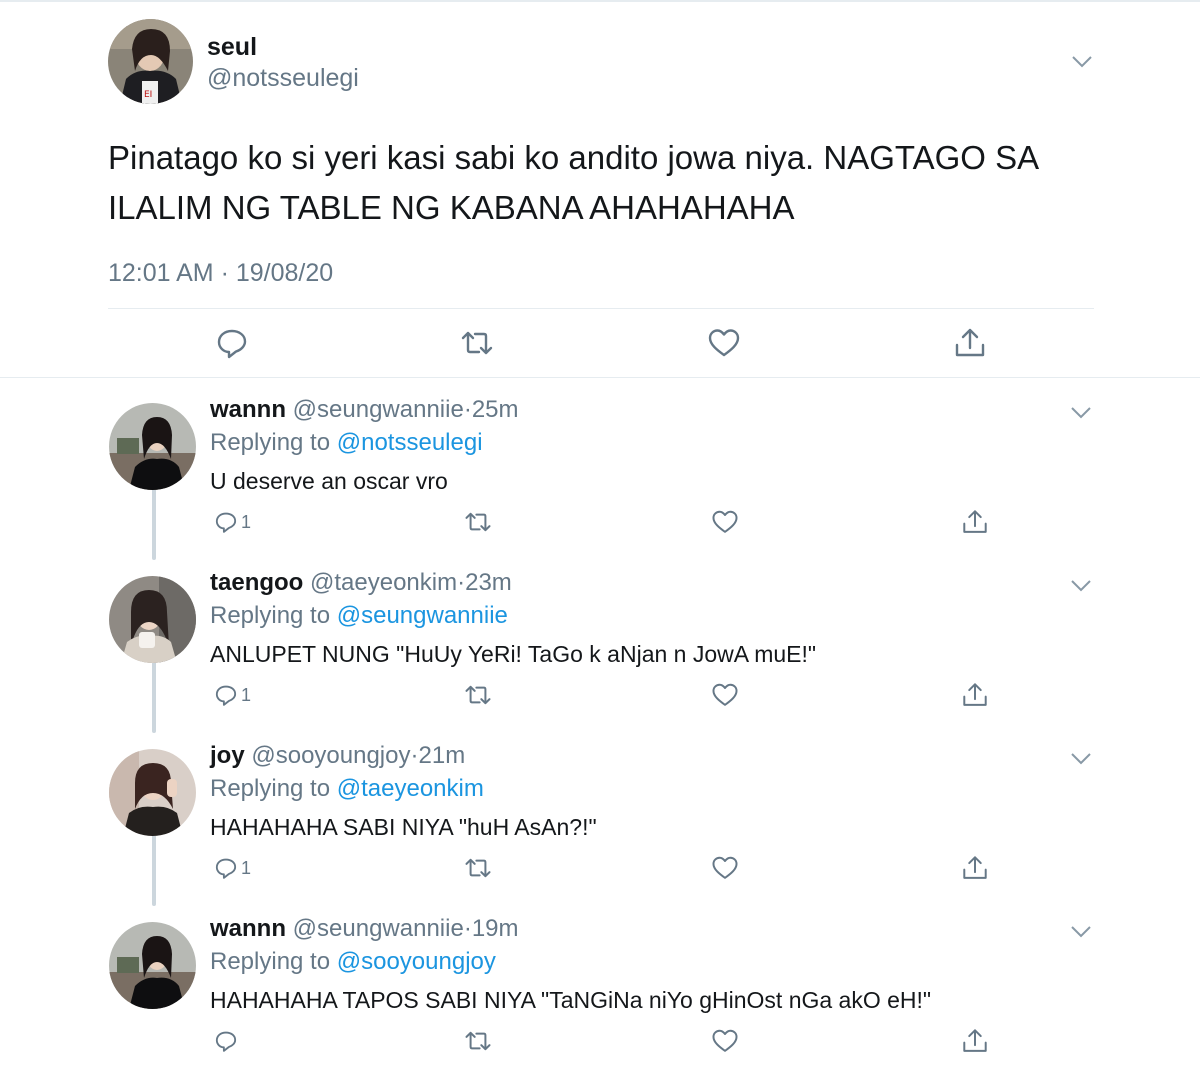 This screenshot has height=1065, width=1200. I want to click on reply-header: wannn @seungwanniie·19m, so click(364, 929).